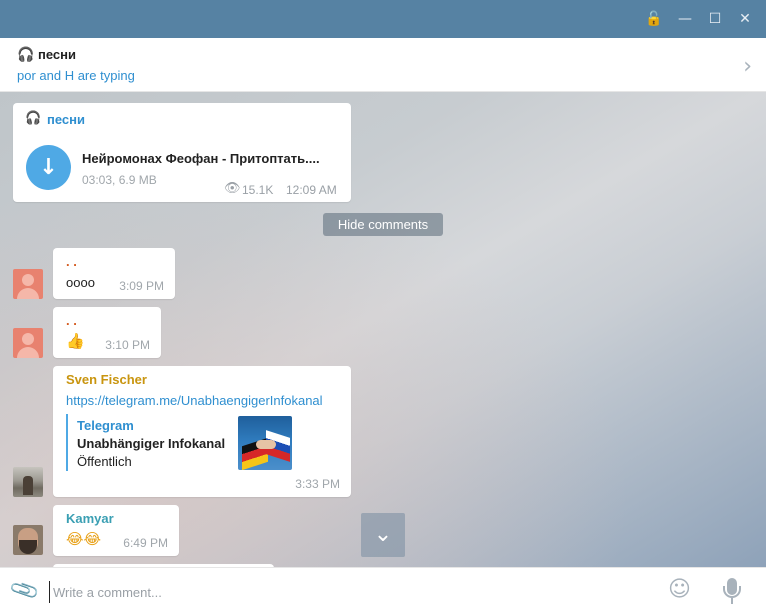 This screenshot has height=615, width=766. I want to click on message-bubble: Kamyar 😂😂 6:49 PM, so click(116, 530).